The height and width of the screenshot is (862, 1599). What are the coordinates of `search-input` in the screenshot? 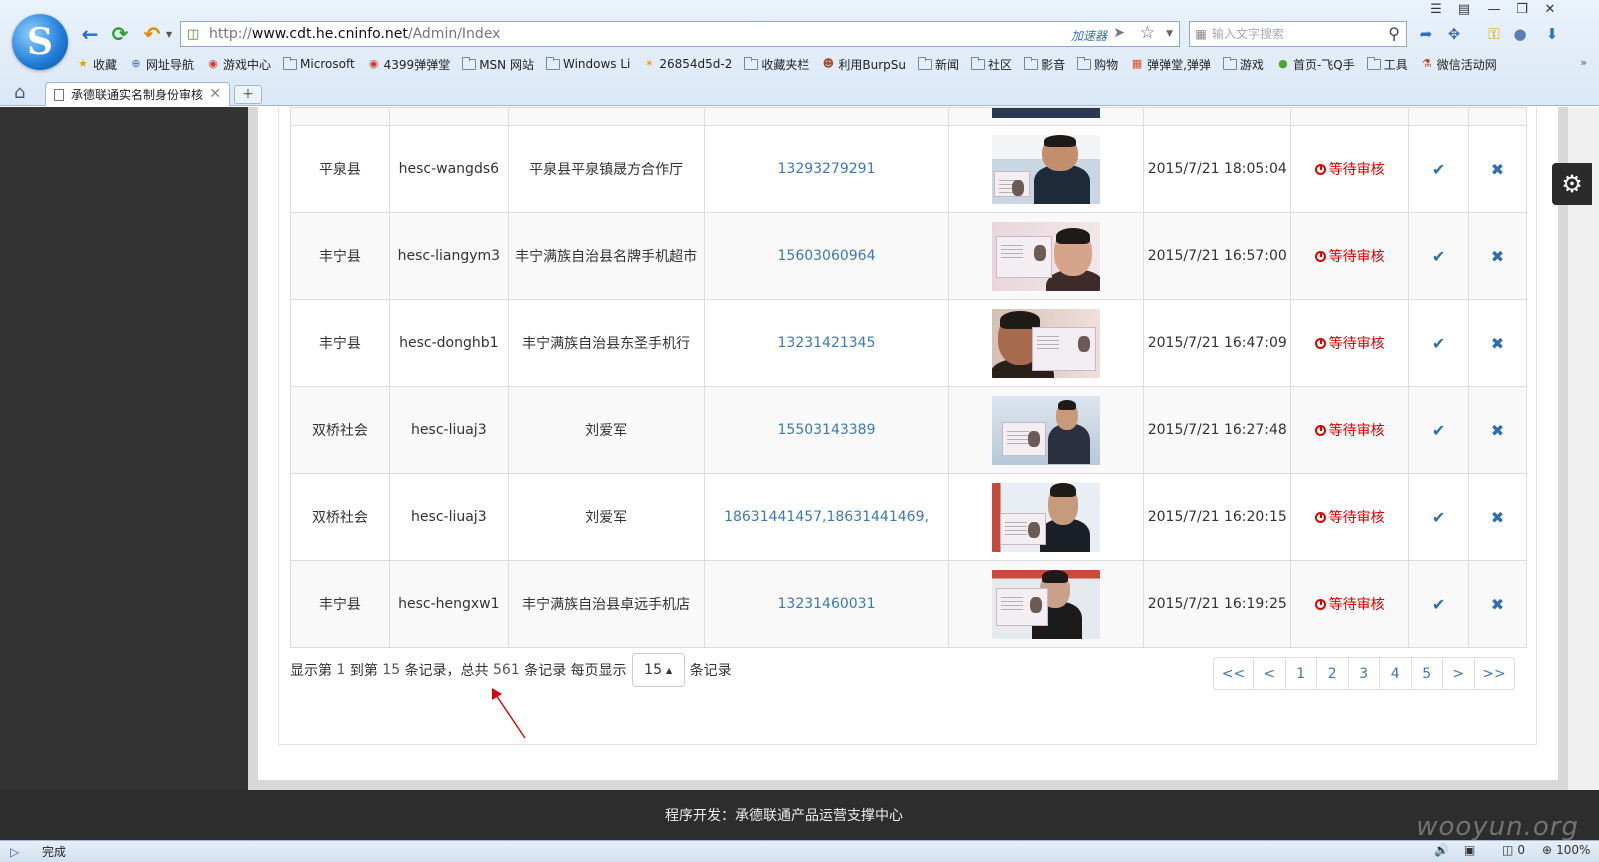 It's located at (1292, 34).